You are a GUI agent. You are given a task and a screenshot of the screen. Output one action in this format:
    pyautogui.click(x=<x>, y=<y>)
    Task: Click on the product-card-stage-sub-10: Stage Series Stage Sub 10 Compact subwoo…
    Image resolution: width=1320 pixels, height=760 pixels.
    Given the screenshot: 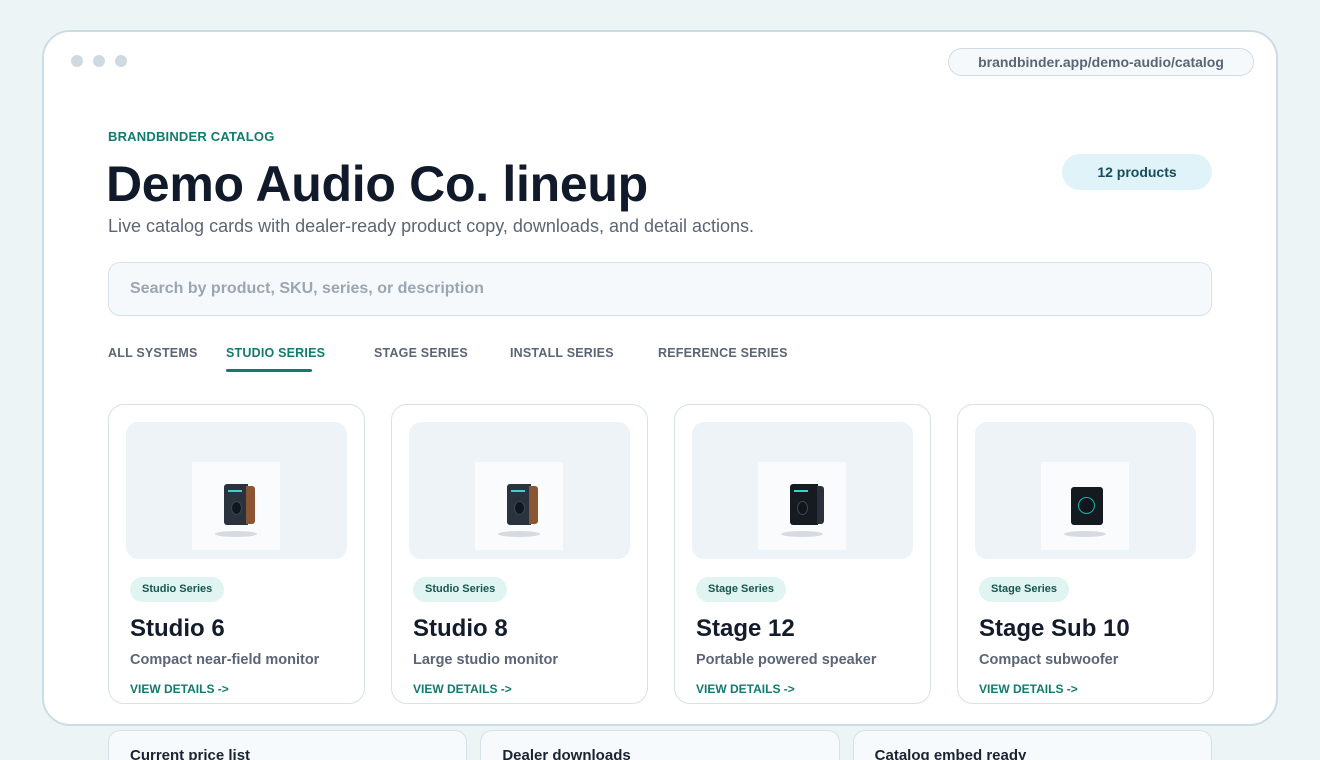 What is the action you would take?
    pyautogui.click(x=1085, y=554)
    